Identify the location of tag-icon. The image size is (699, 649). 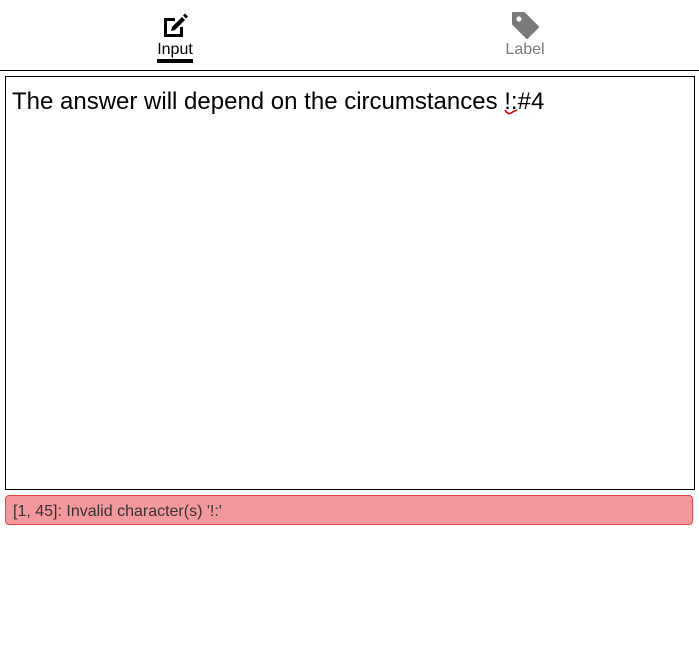
(525, 26).